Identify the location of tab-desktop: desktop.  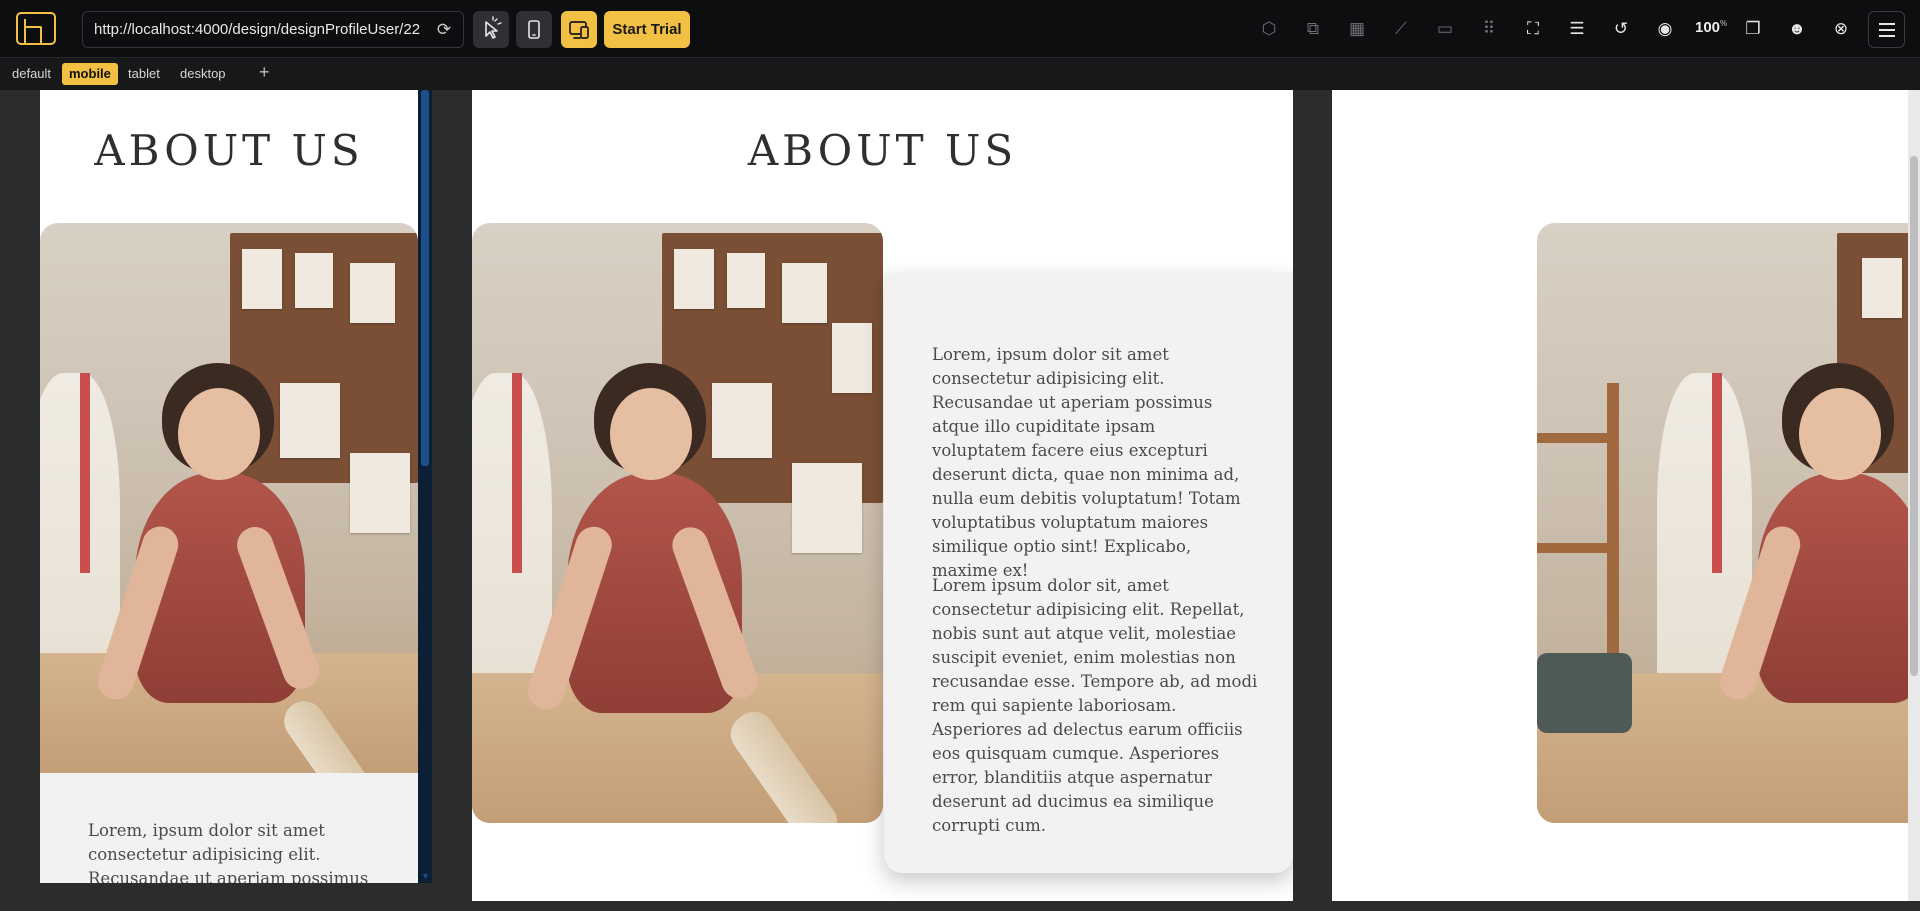
(203, 74).